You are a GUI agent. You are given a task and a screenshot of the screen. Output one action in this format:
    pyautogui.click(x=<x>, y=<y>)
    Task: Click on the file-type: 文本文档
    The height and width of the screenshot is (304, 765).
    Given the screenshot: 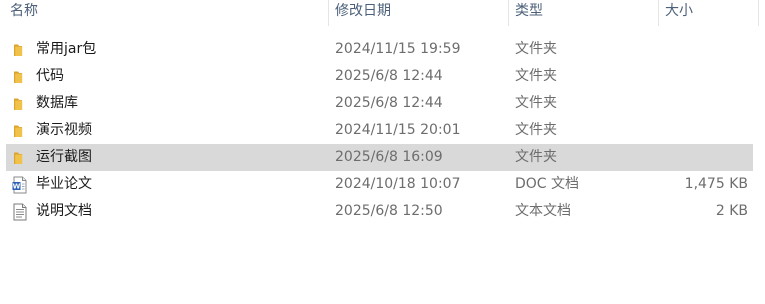 What is the action you would take?
    pyautogui.click(x=543, y=211)
    